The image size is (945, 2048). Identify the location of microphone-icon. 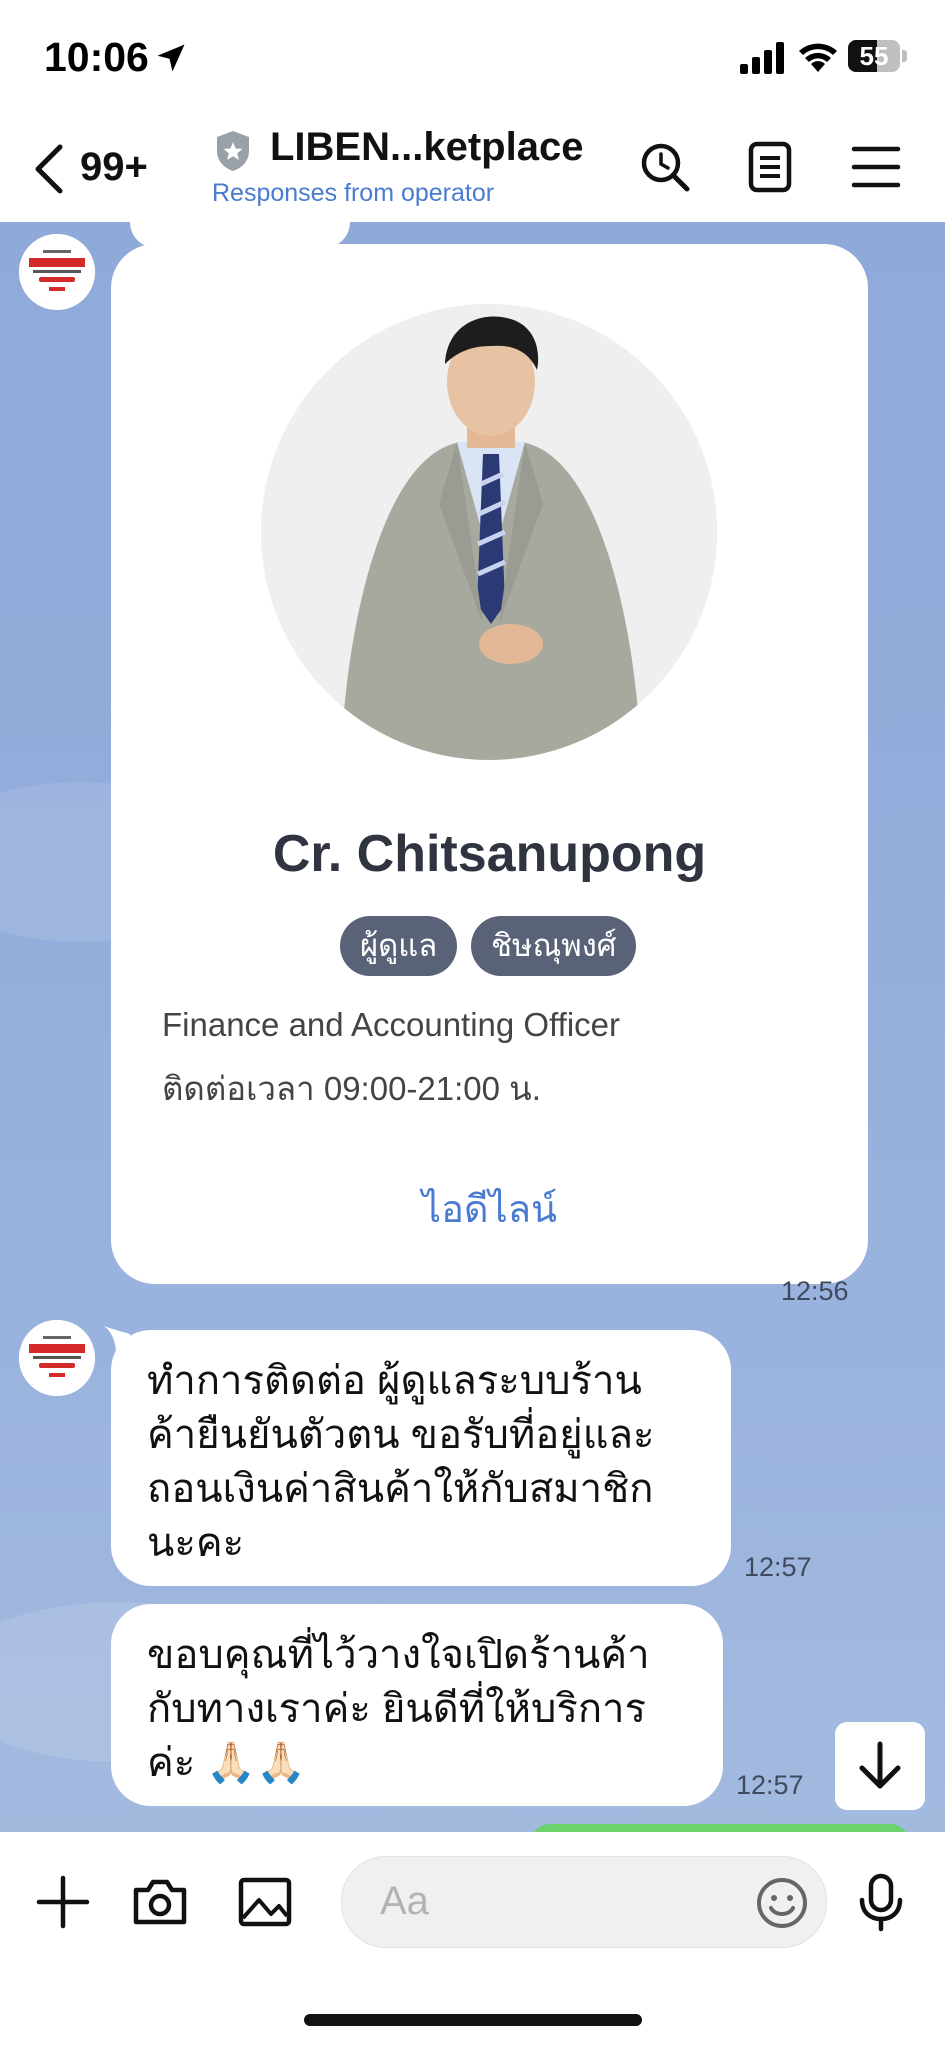
(881, 1902).